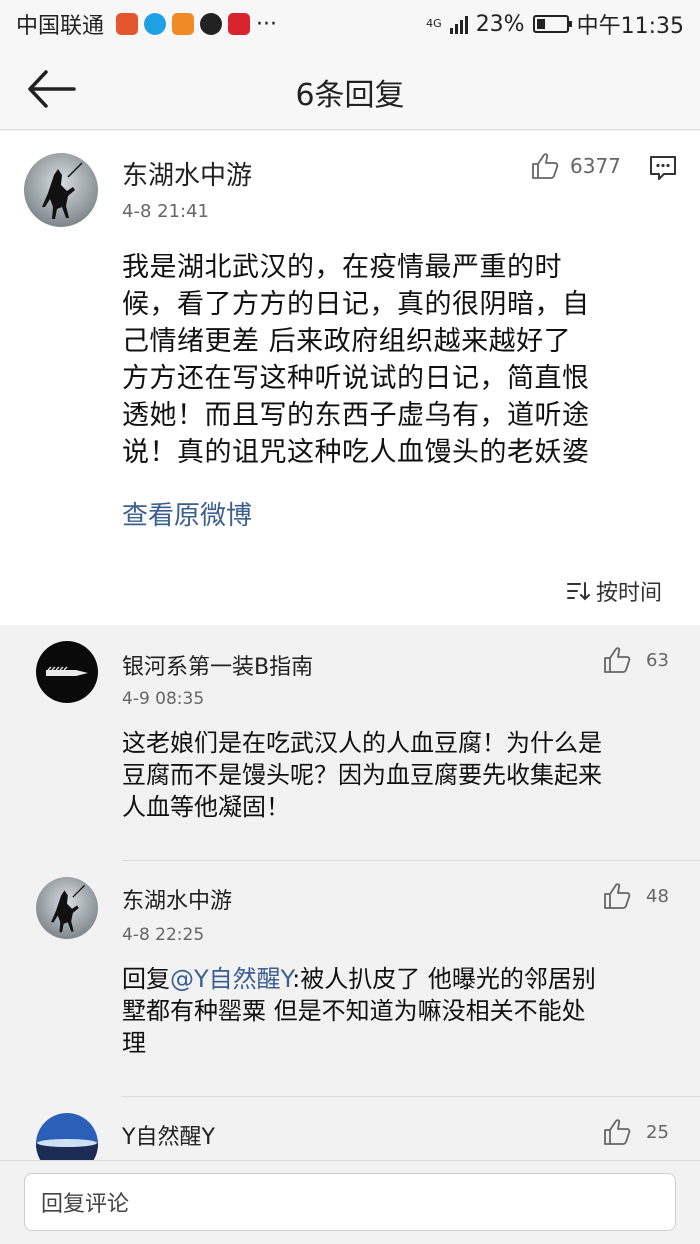 The height and width of the screenshot is (1244, 700). I want to click on reply-button, so click(663, 168).